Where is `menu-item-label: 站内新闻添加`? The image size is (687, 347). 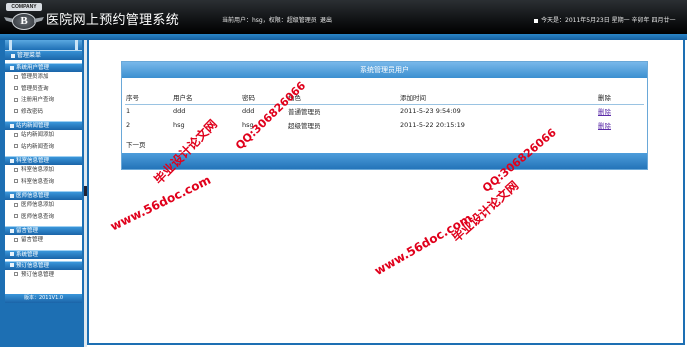
menu-item-label: 站内新闻添加 is located at coordinates (38, 135).